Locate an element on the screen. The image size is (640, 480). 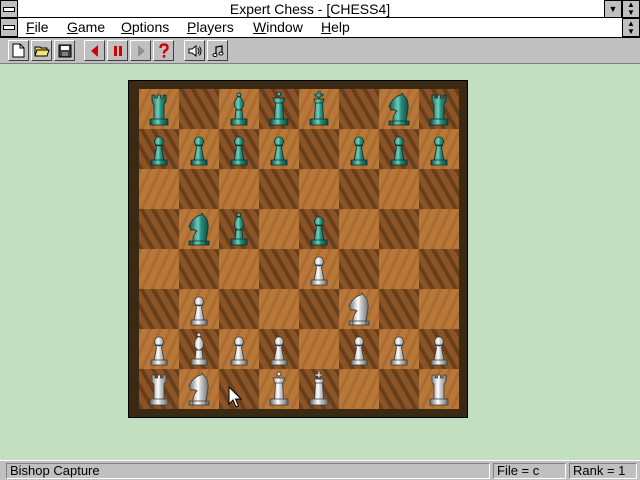
square-b8 is located at coordinates (199, 109).